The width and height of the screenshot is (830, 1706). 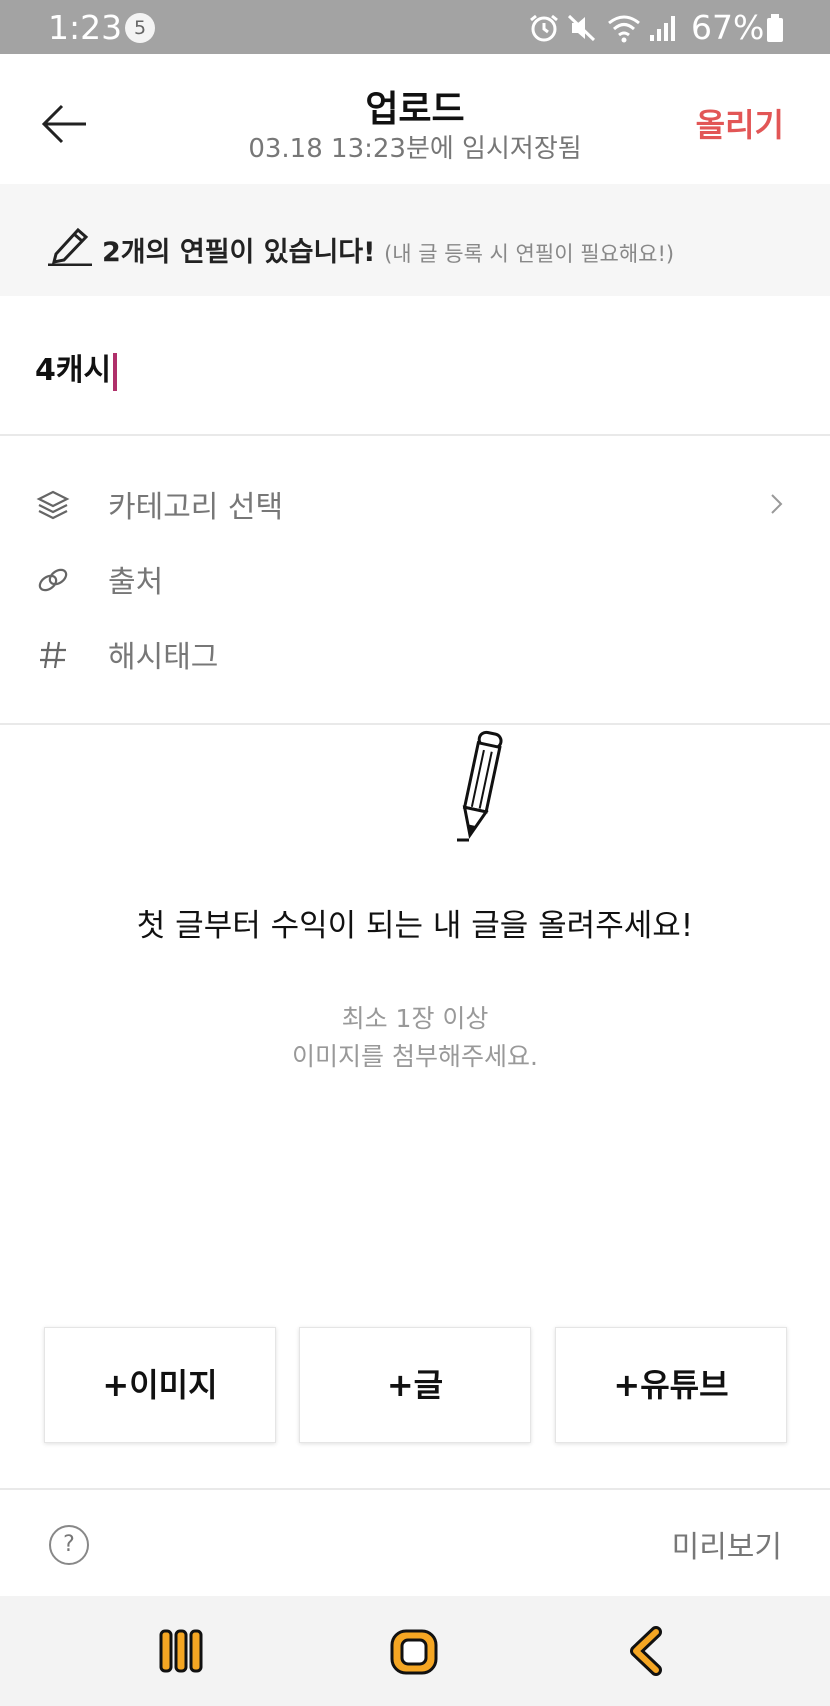 I want to click on post-title-input: 4캐시, so click(x=76, y=368).